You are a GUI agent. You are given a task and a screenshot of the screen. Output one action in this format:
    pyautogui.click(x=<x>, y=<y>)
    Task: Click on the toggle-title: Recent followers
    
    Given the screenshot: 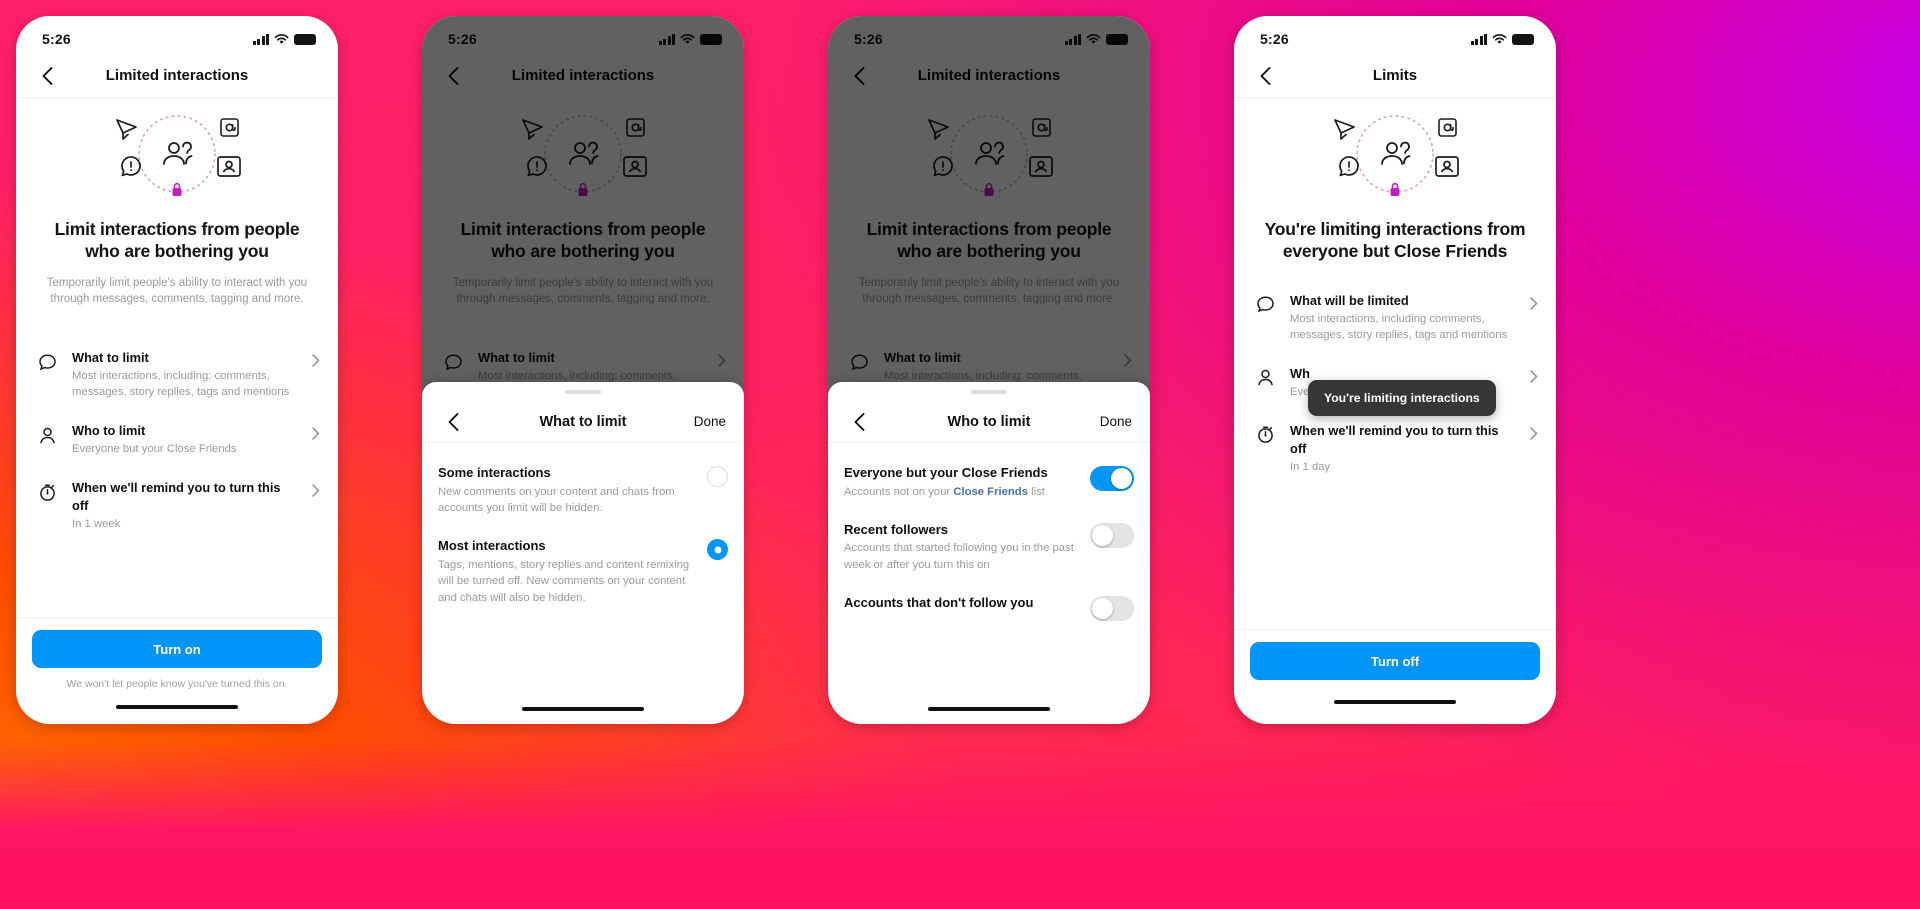 What is the action you would take?
    pyautogui.click(x=896, y=529)
    